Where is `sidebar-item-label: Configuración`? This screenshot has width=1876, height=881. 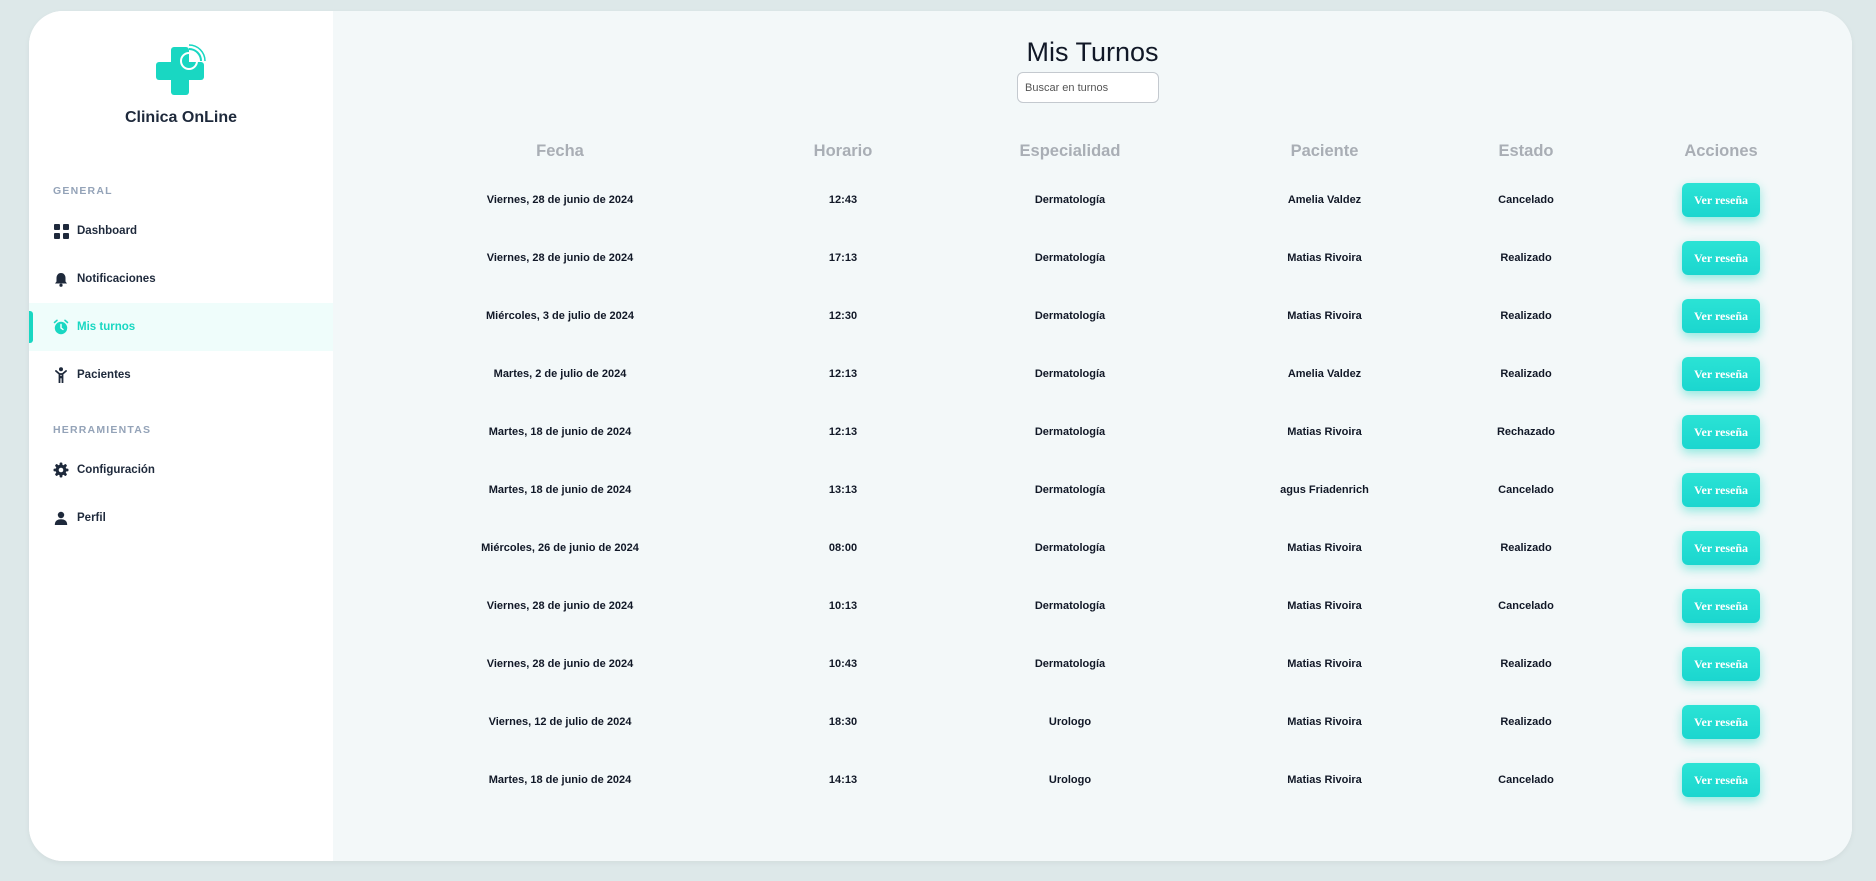
sidebar-item-label: Configuración is located at coordinates (116, 470).